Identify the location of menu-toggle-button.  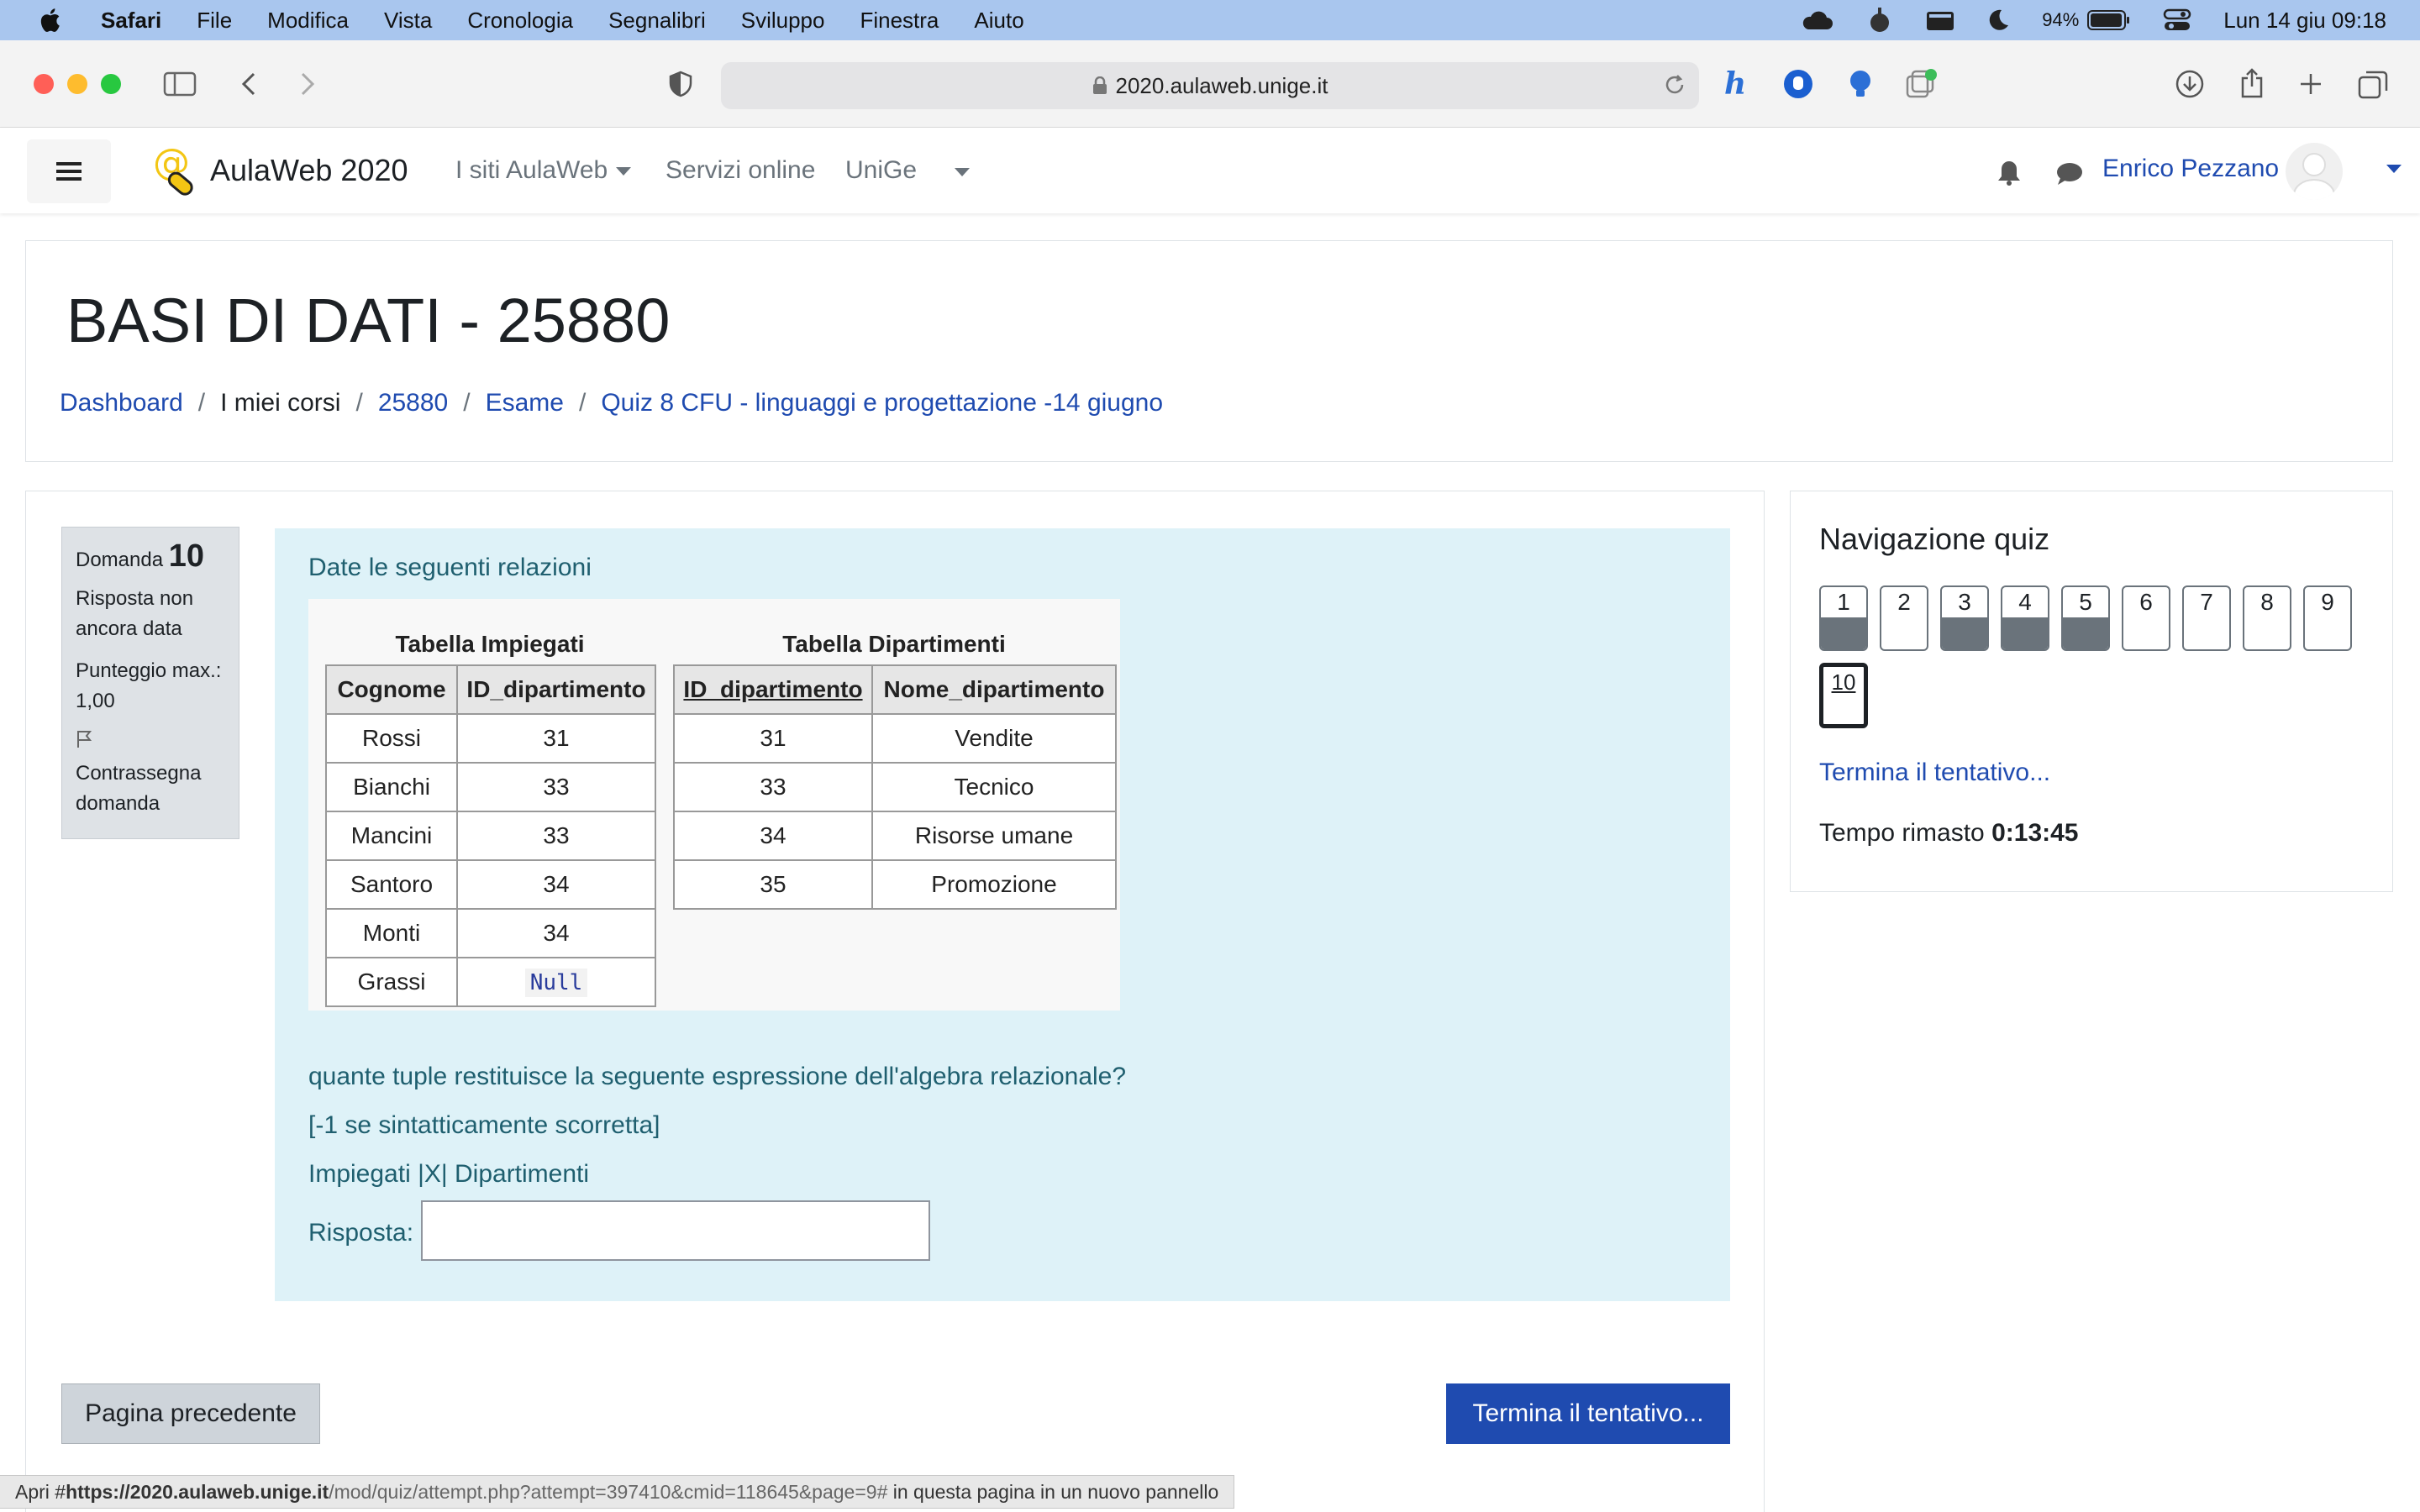
(69, 171).